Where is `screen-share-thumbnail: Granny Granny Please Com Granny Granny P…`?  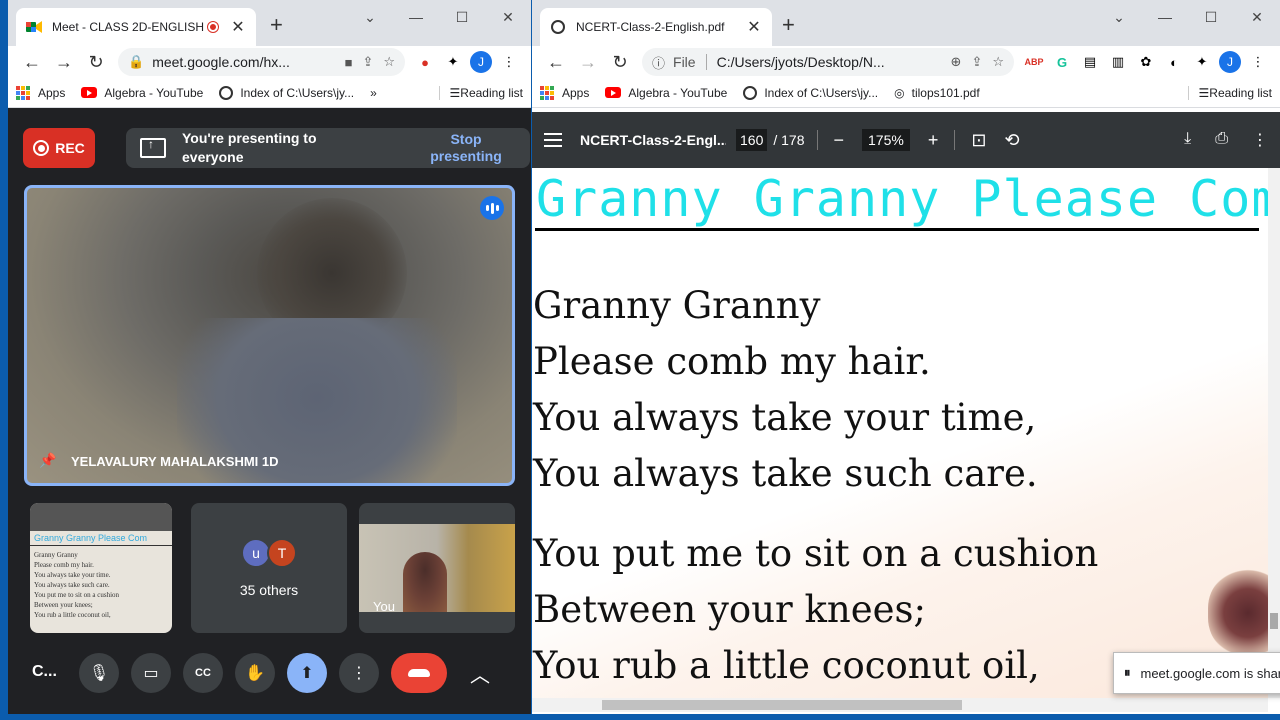
screen-share-thumbnail: Granny Granny Please Com Granny Granny P… is located at coordinates (101, 568).